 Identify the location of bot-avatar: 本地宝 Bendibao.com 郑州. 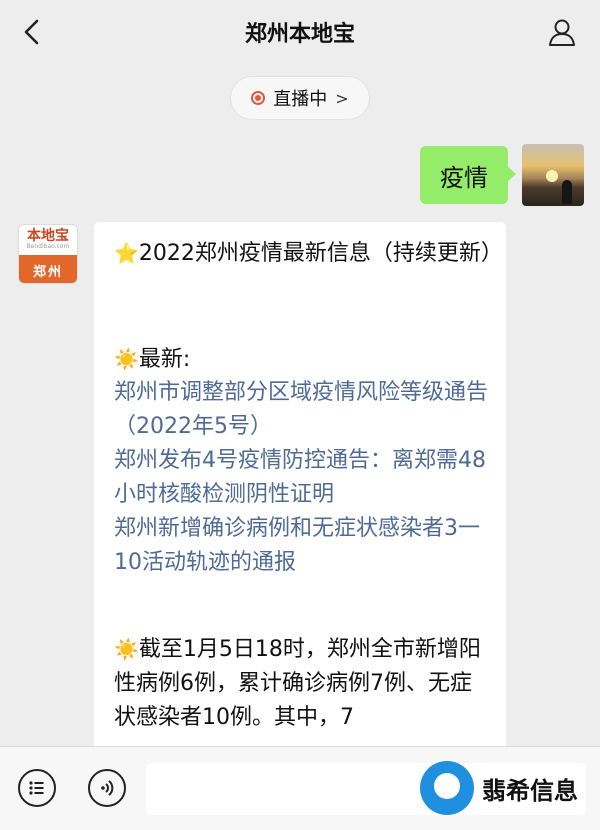
(48, 254).